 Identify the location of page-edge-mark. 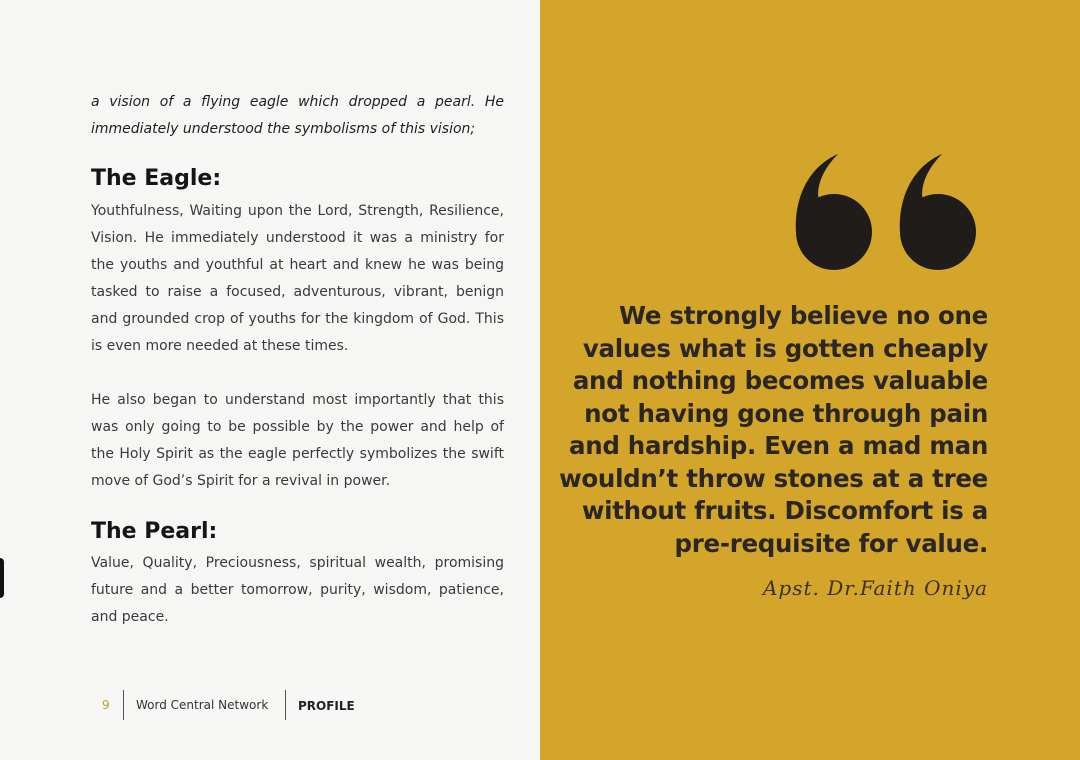
(2, 578).